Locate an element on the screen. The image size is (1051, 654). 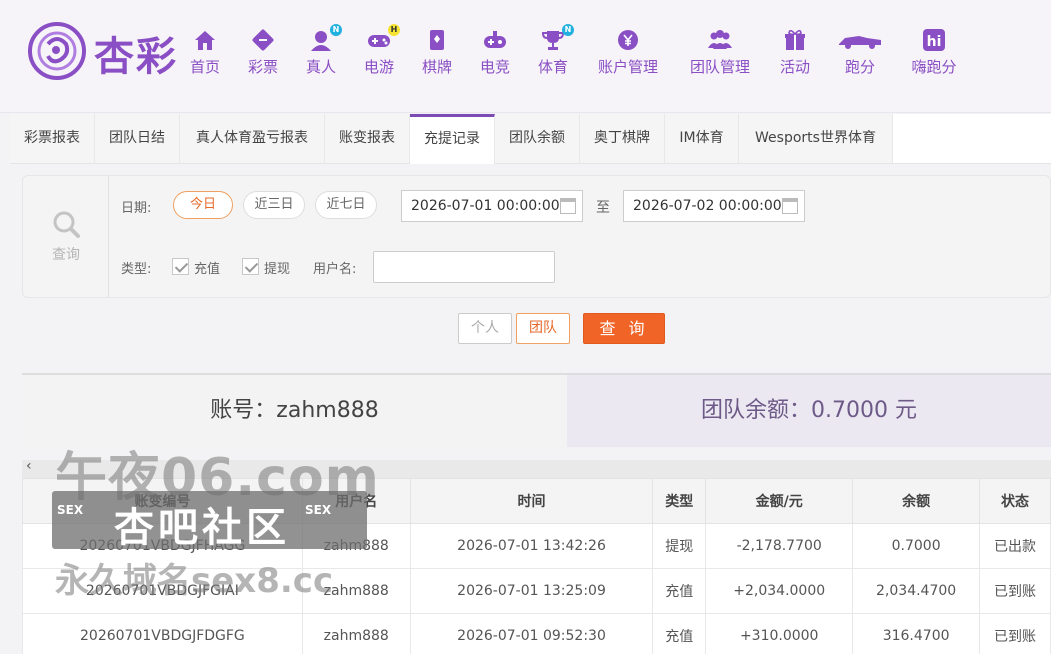
col-time: 时间 is located at coordinates (531, 501).